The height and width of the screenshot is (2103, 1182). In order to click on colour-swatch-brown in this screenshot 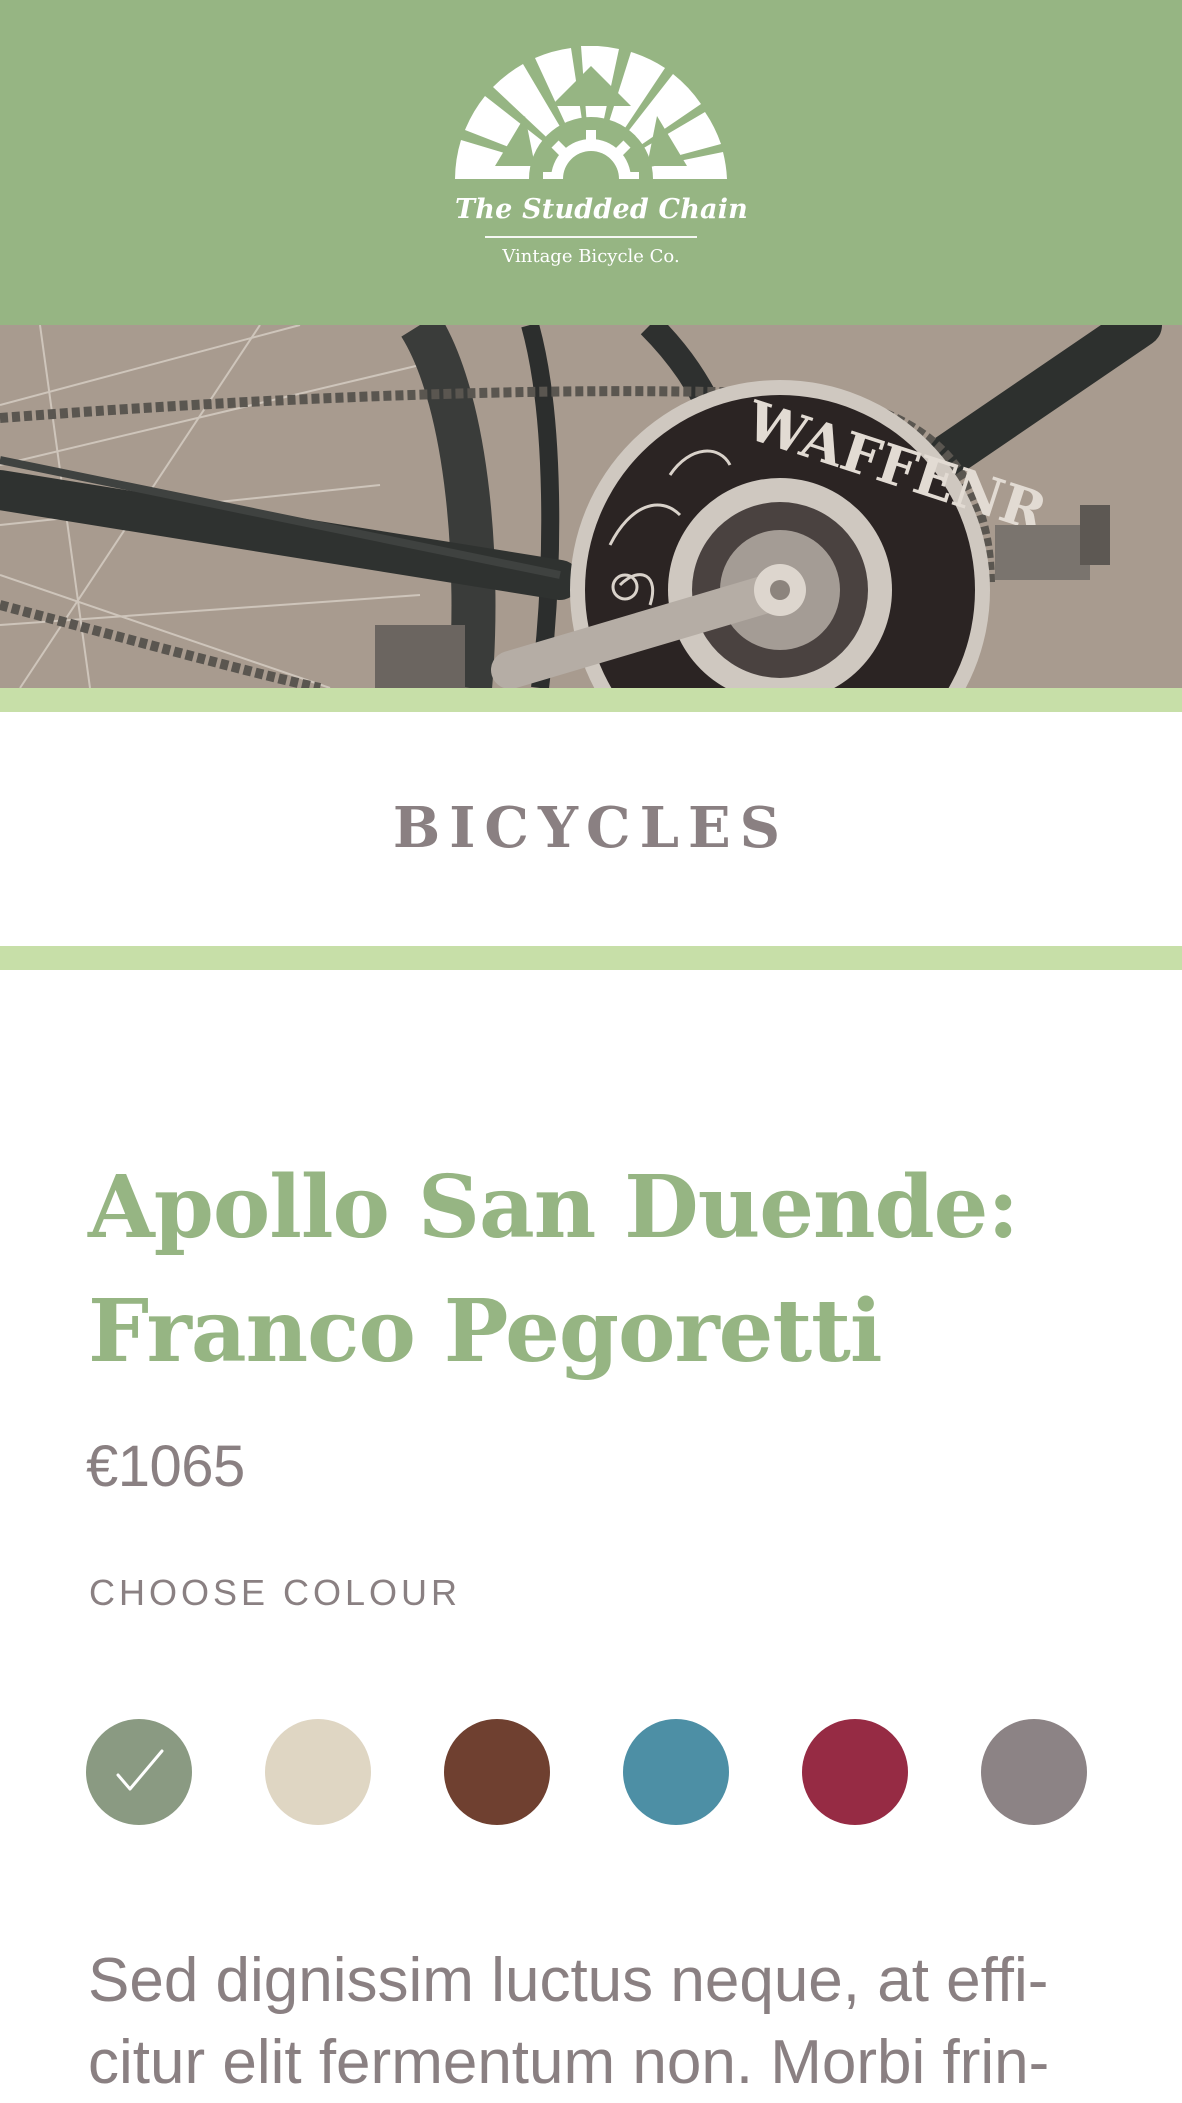, I will do `click(497, 1772)`.